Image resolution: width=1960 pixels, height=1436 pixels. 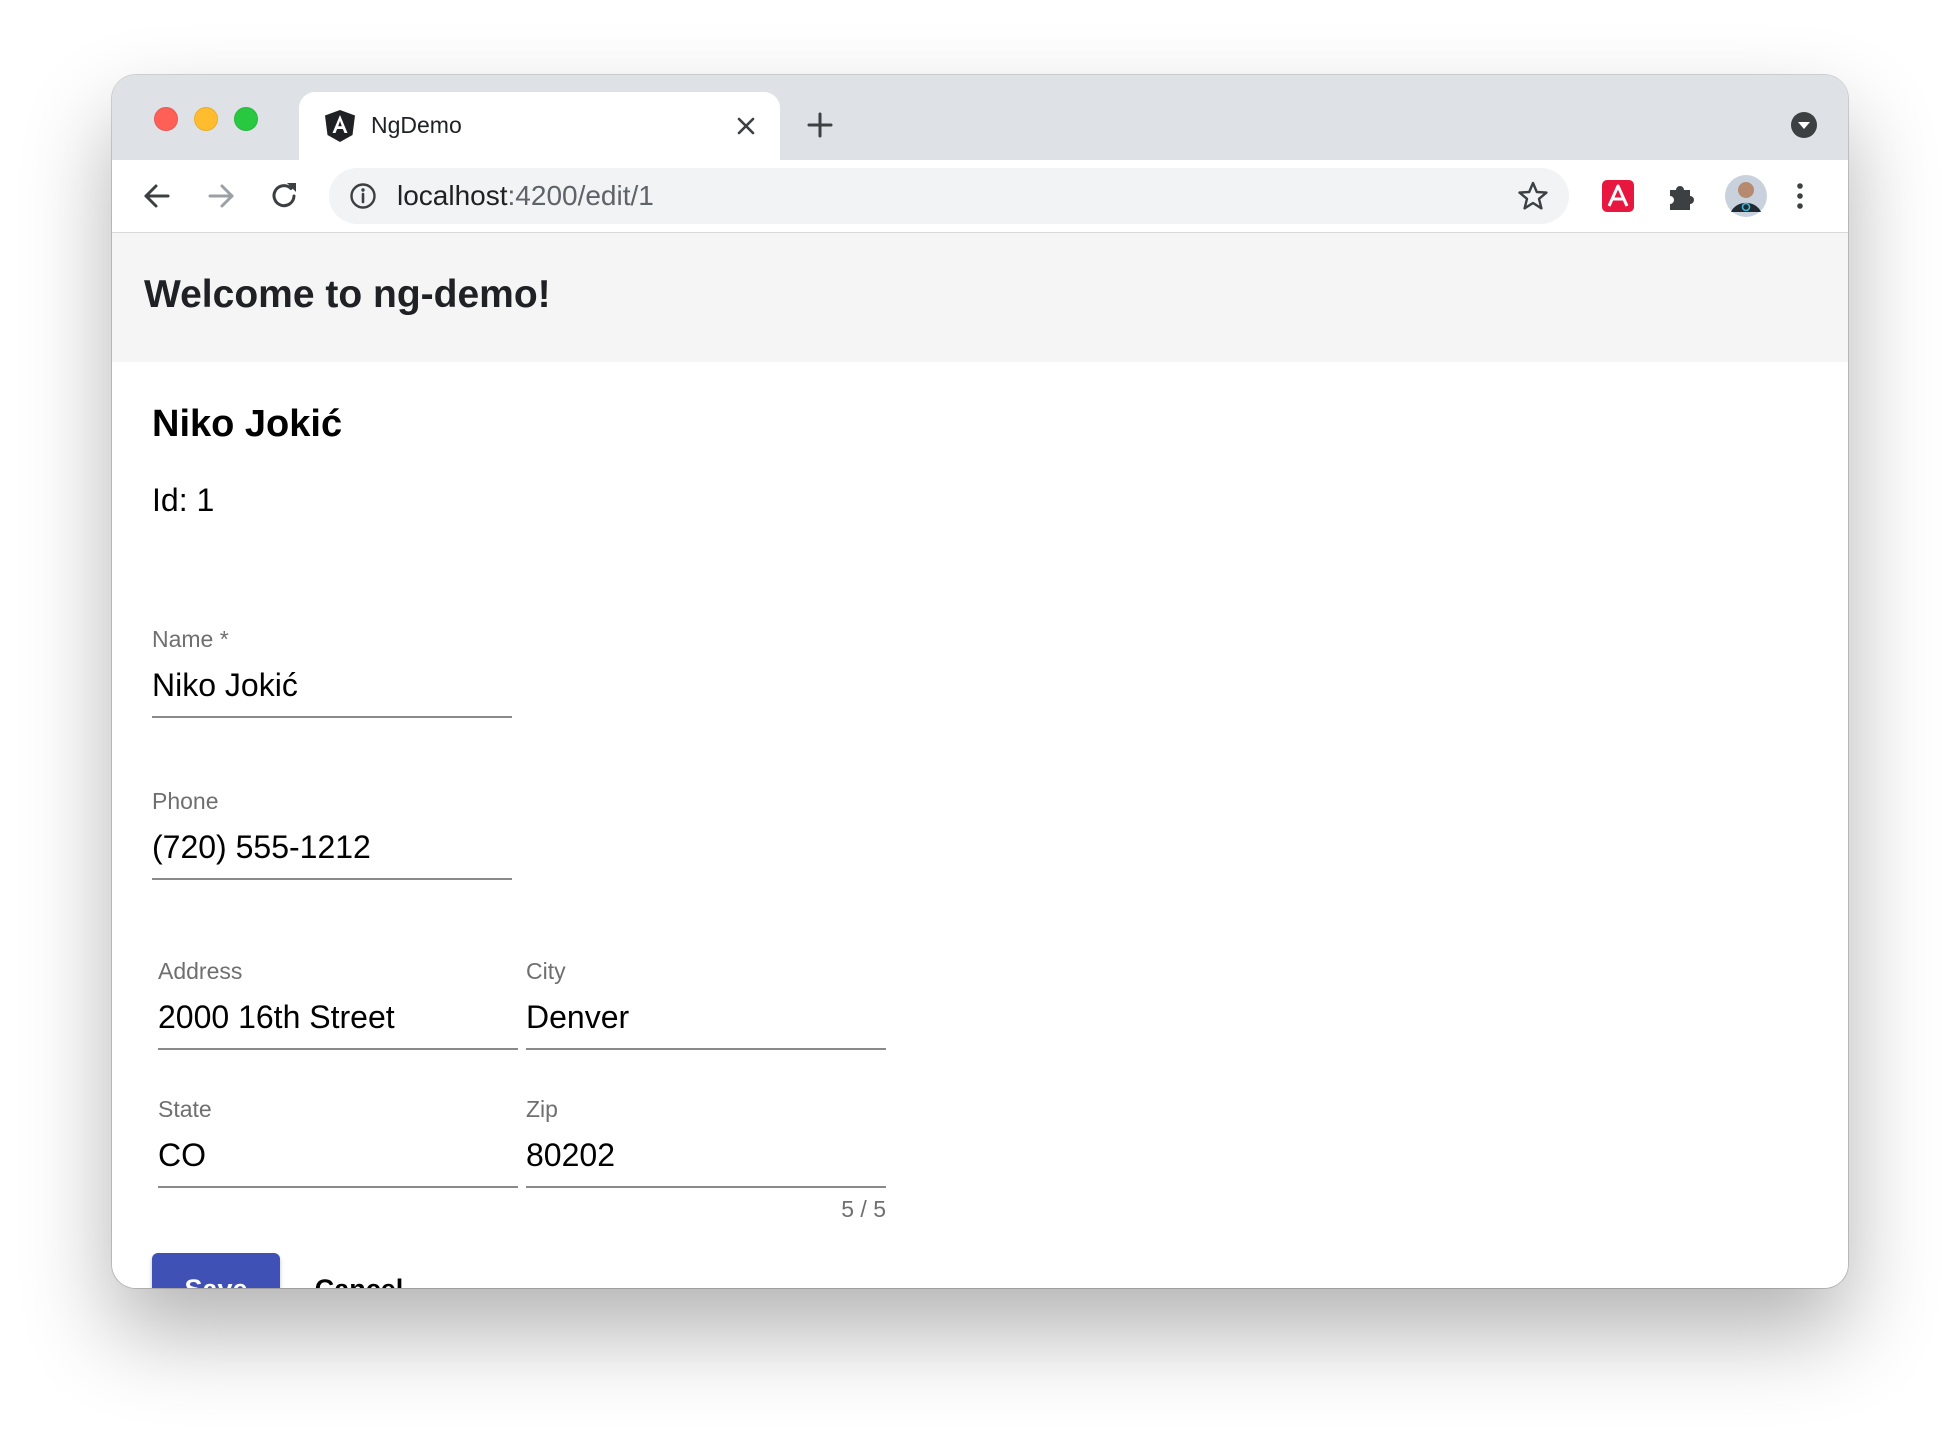 I want to click on browser-toolbar: localhost:4200/edit/1, so click(x=980, y=196).